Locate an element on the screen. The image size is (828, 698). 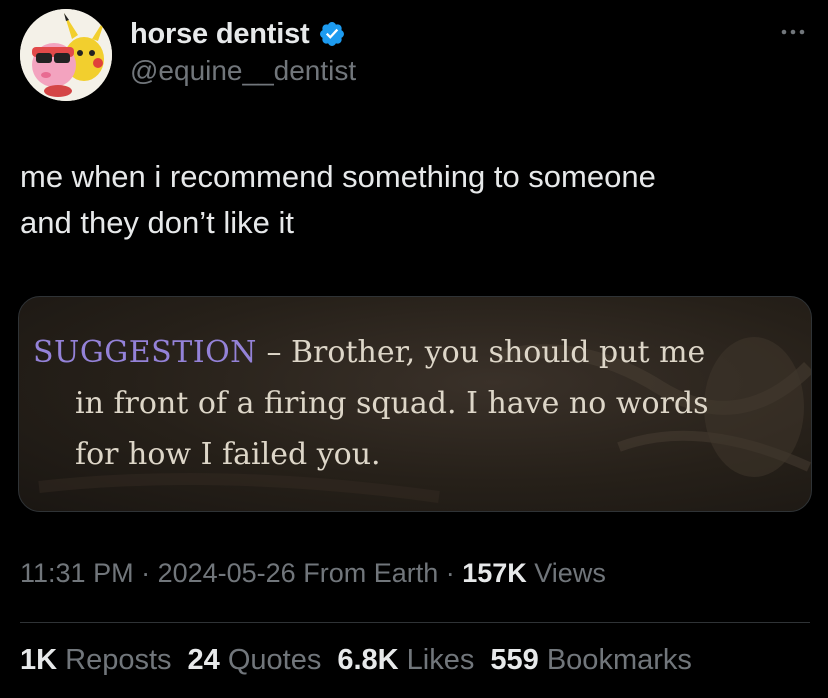
bookmarks-stat: 559 Bookmarks is located at coordinates (591, 660).